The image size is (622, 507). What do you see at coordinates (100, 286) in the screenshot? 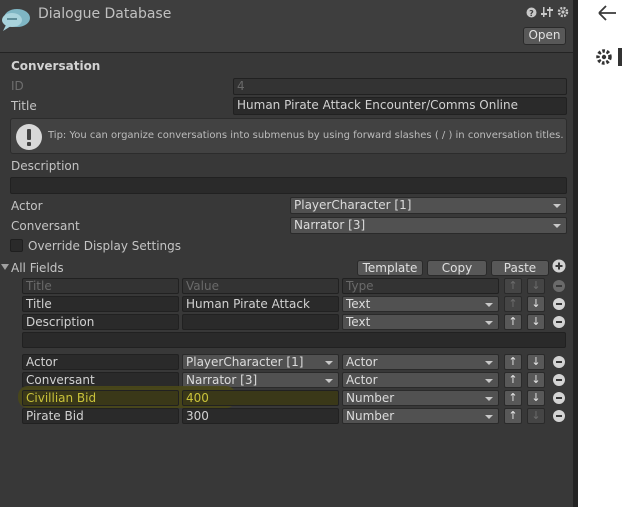
I see `column-header-title: Title` at bounding box center [100, 286].